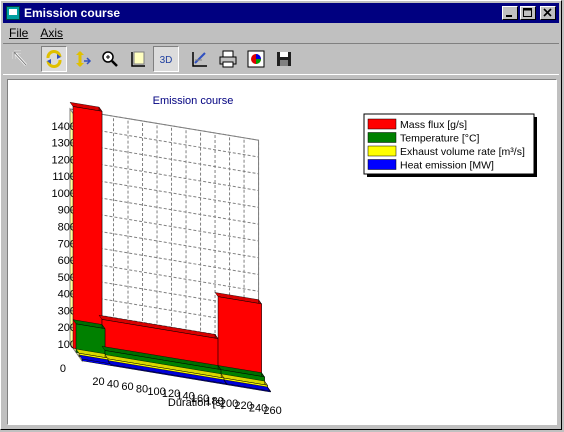 The image size is (564, 432). Describe the element at coordinates (272, 411) in the screenshot. I see `x-tick-label: 260` at that location.